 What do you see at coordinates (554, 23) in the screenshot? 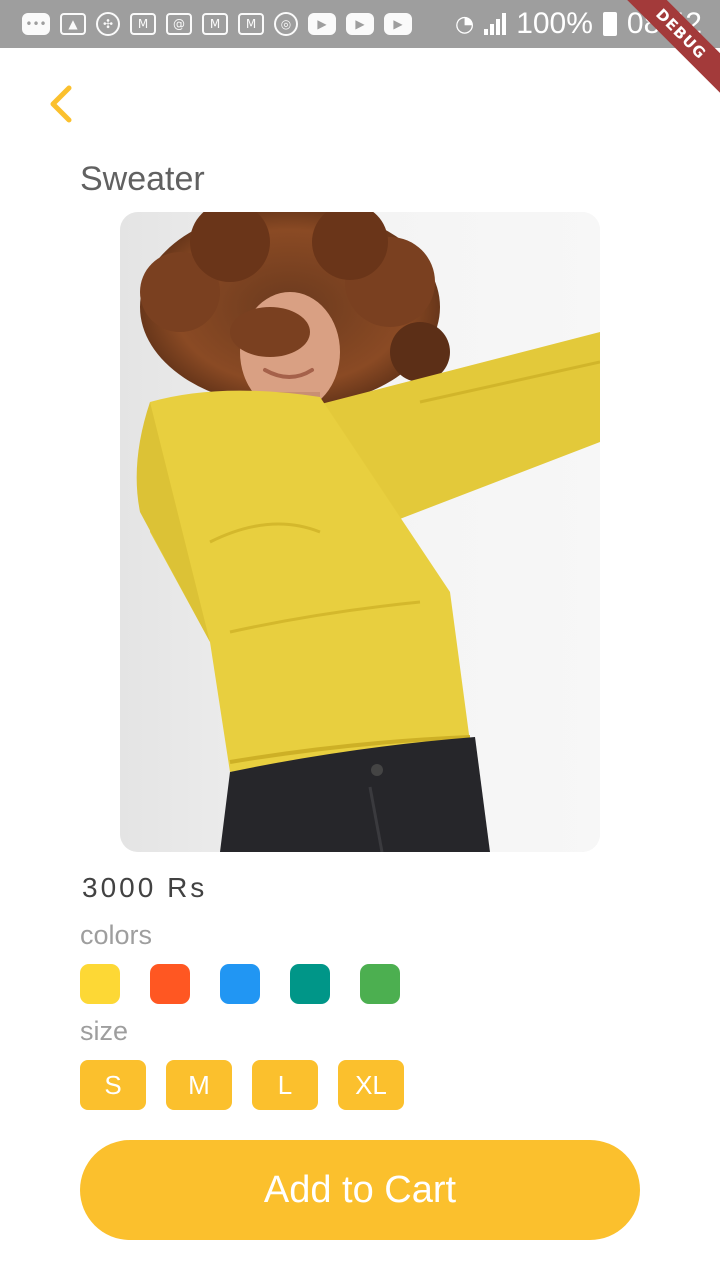
I see `battery-percent: 100%` at bounding box center [554, 23].